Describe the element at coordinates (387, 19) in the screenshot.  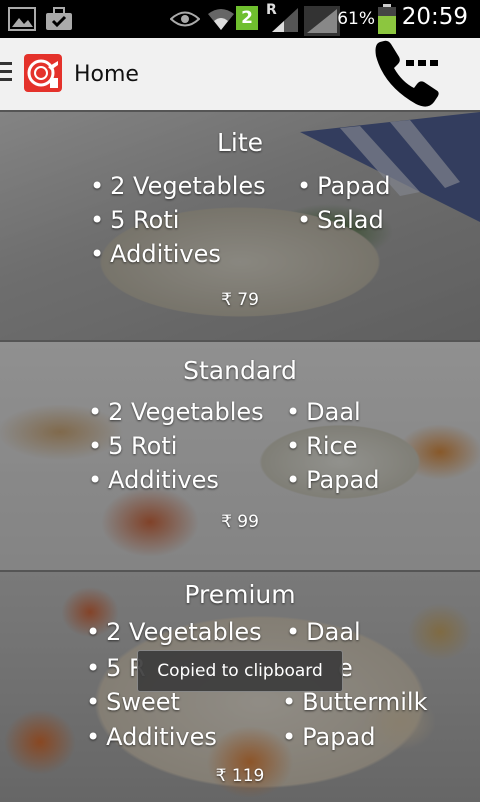
I see `battery-icon` at that location.